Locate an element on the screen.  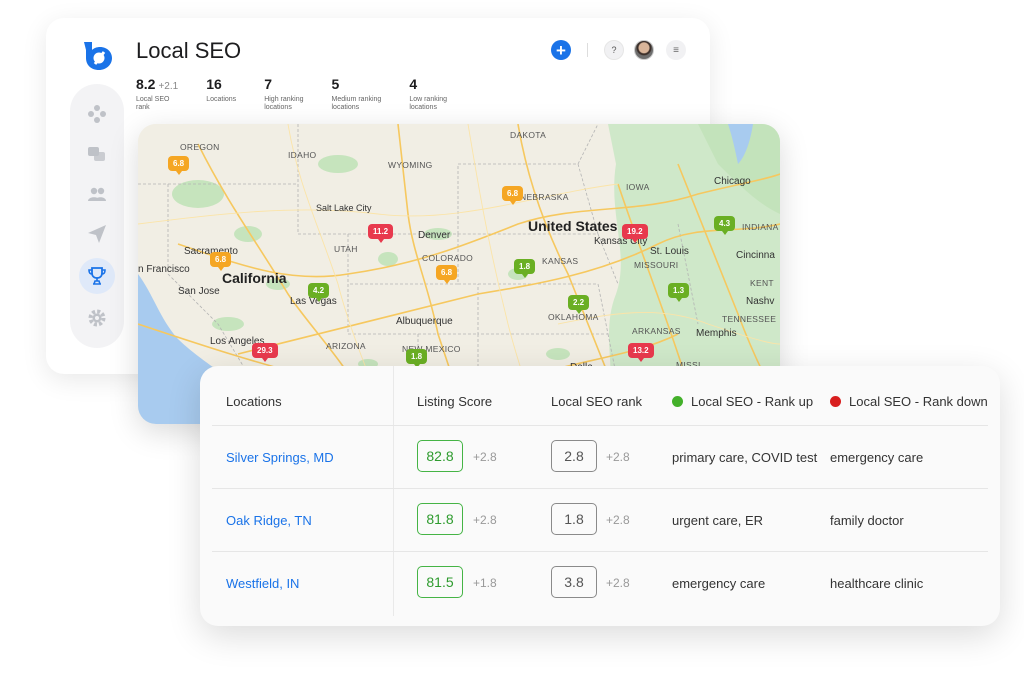
map-label: WYOMING is located at coordinates (410, 165).